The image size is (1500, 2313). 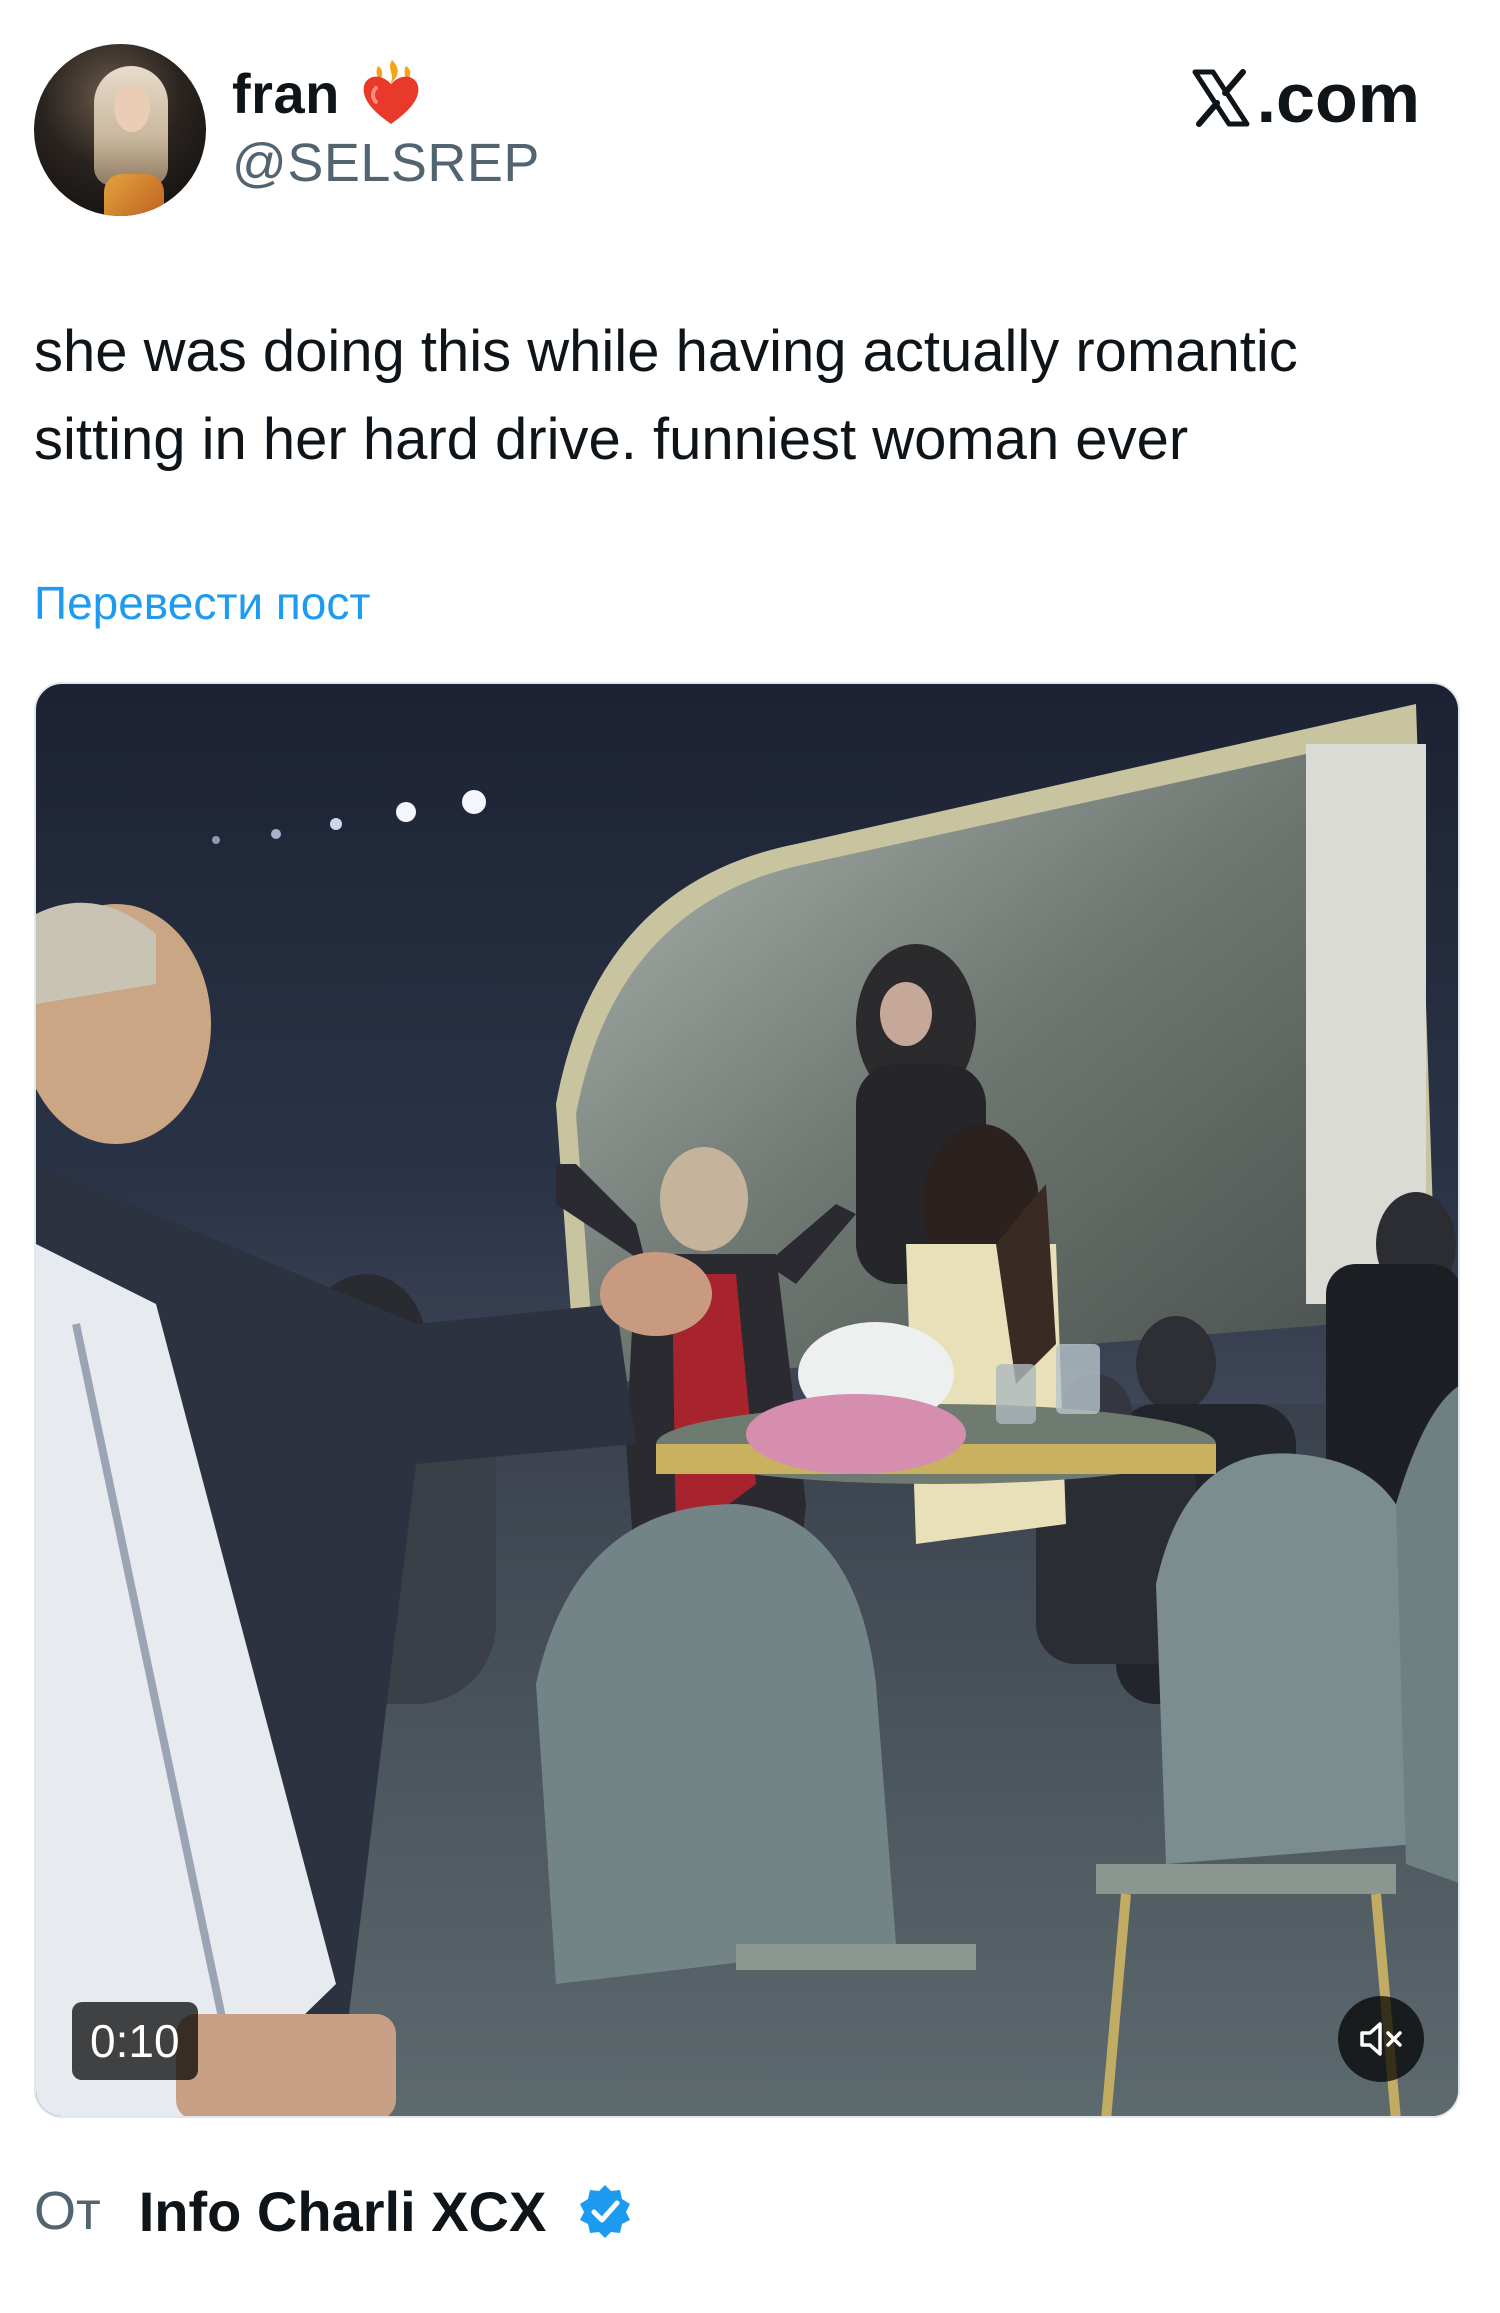 What do you see at coordinates (202, 603) in the screenshot?
I see `translate-post-link: Перевести пост` at bounding box center [202, 603].